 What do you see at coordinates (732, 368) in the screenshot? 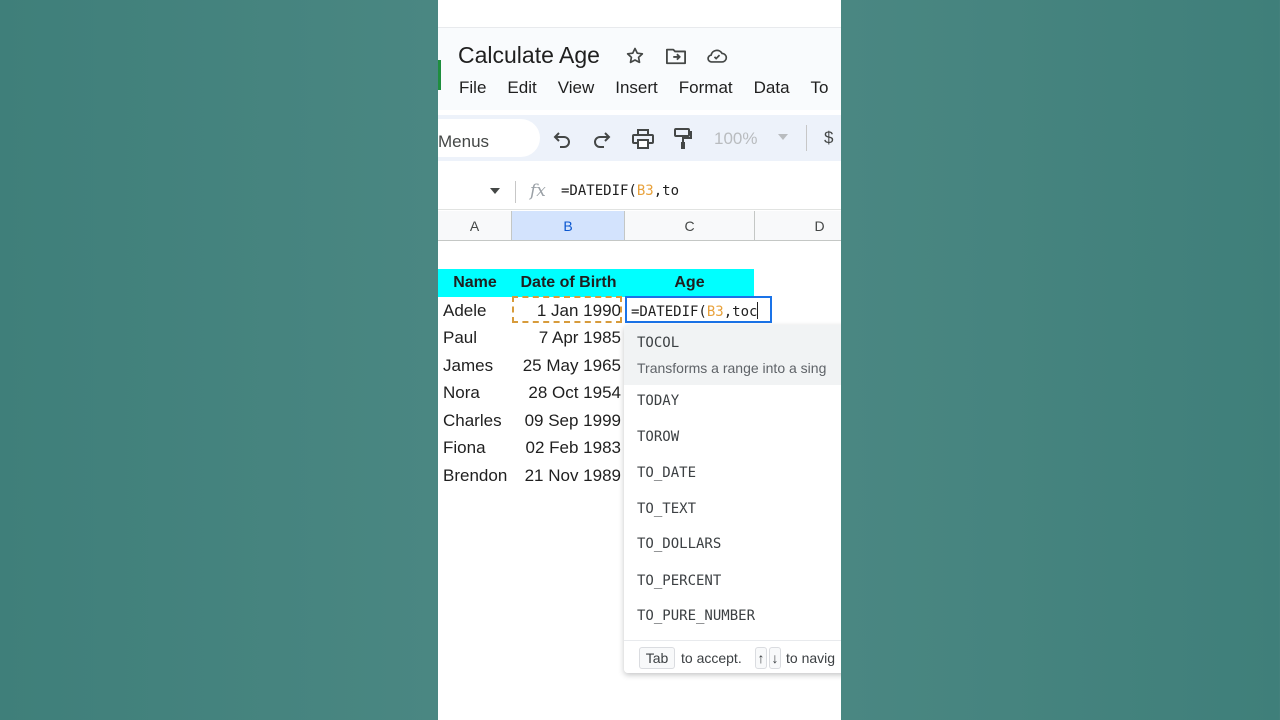
I see `suggestion-description: Transforms a range into a sing` at bounding box center [732, 368].